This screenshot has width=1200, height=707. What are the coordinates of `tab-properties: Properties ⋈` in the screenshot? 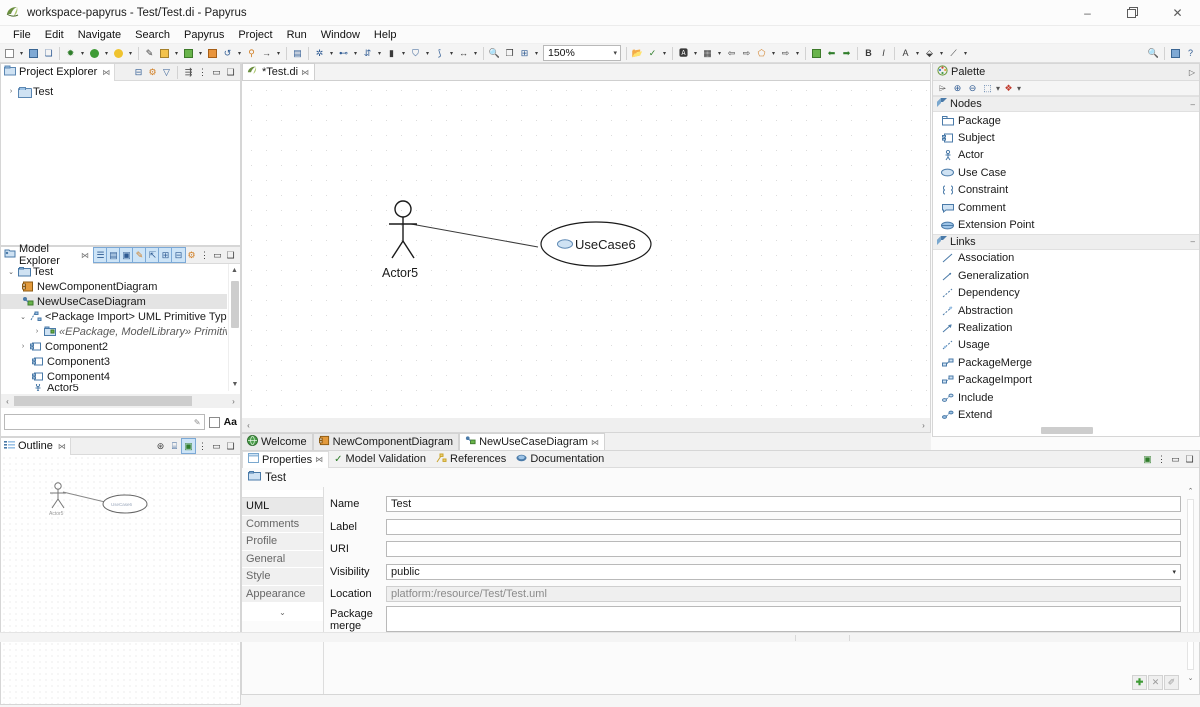 It's located at (286, 459).